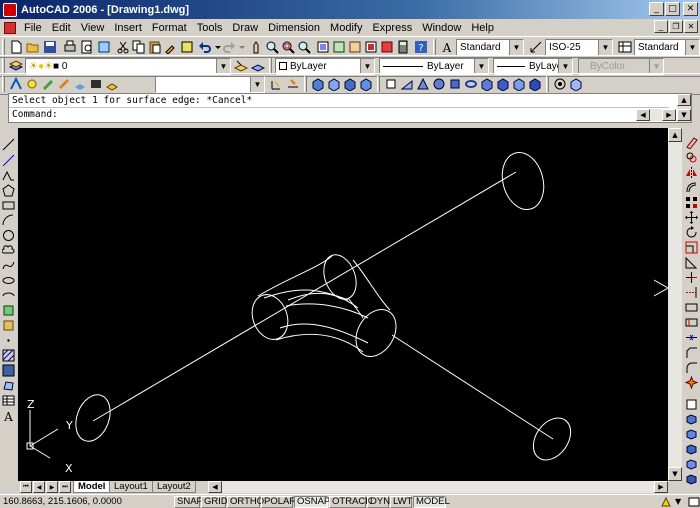  I want to click on pan-icon, so click(256, 47).